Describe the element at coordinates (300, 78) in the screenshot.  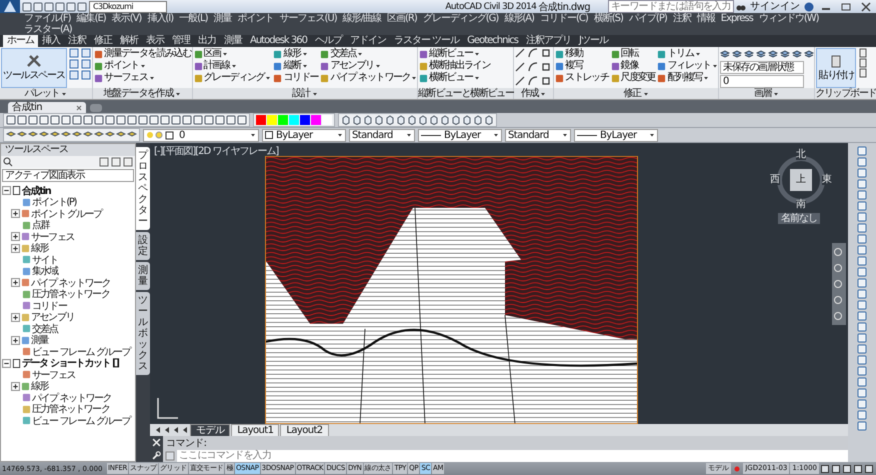
I see `ribbon-button: コリドー` at that location.